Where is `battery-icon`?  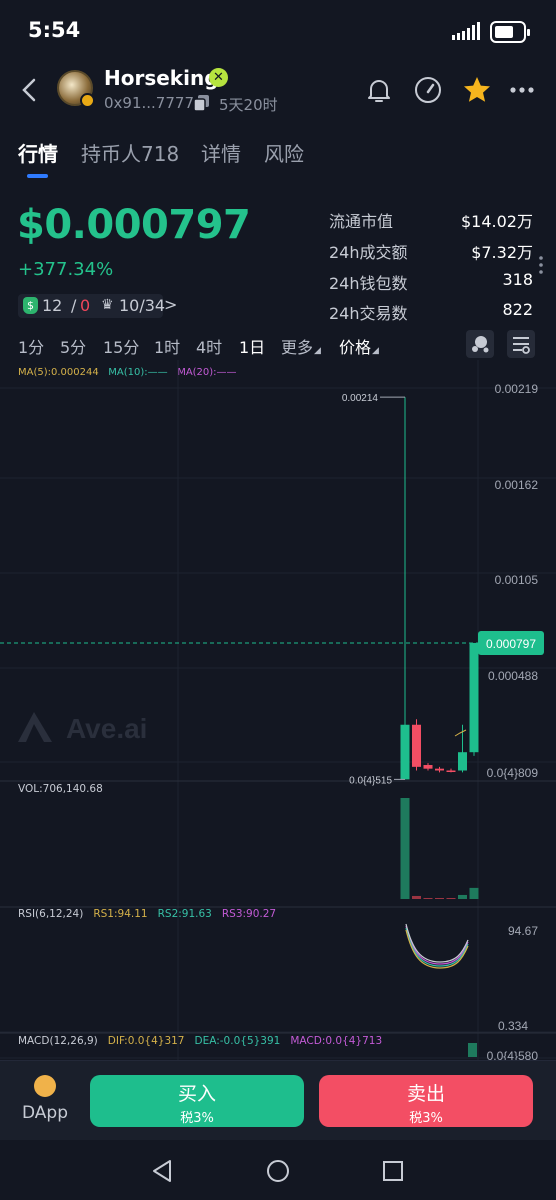
battery-icon is located at coordinates (510, 32).